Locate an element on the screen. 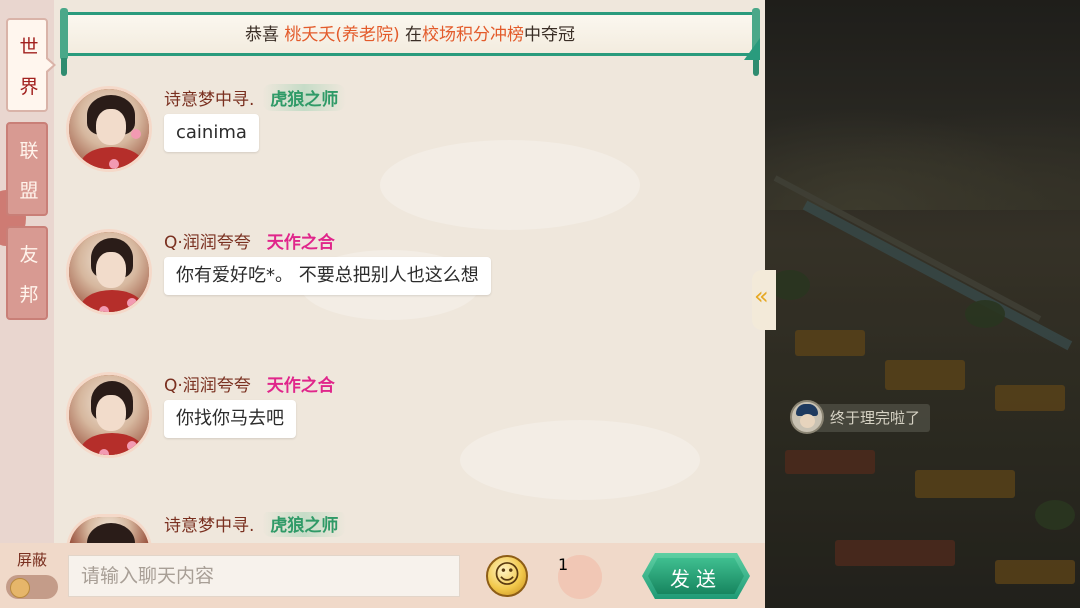 The image size is (1080, 608). announcement-suffix: 中夺冠 is located at coordinates (550, 35).